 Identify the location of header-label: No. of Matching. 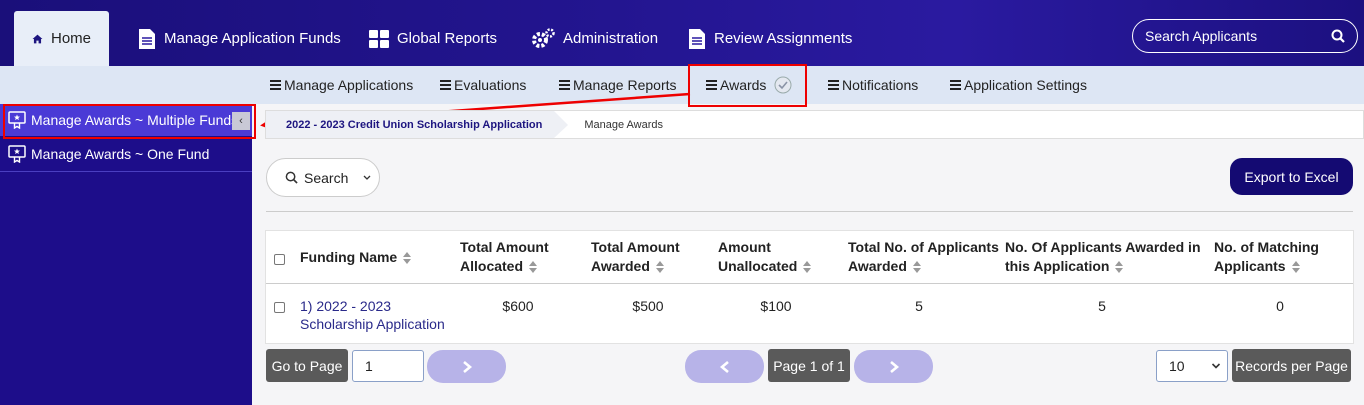
(1266, 247).